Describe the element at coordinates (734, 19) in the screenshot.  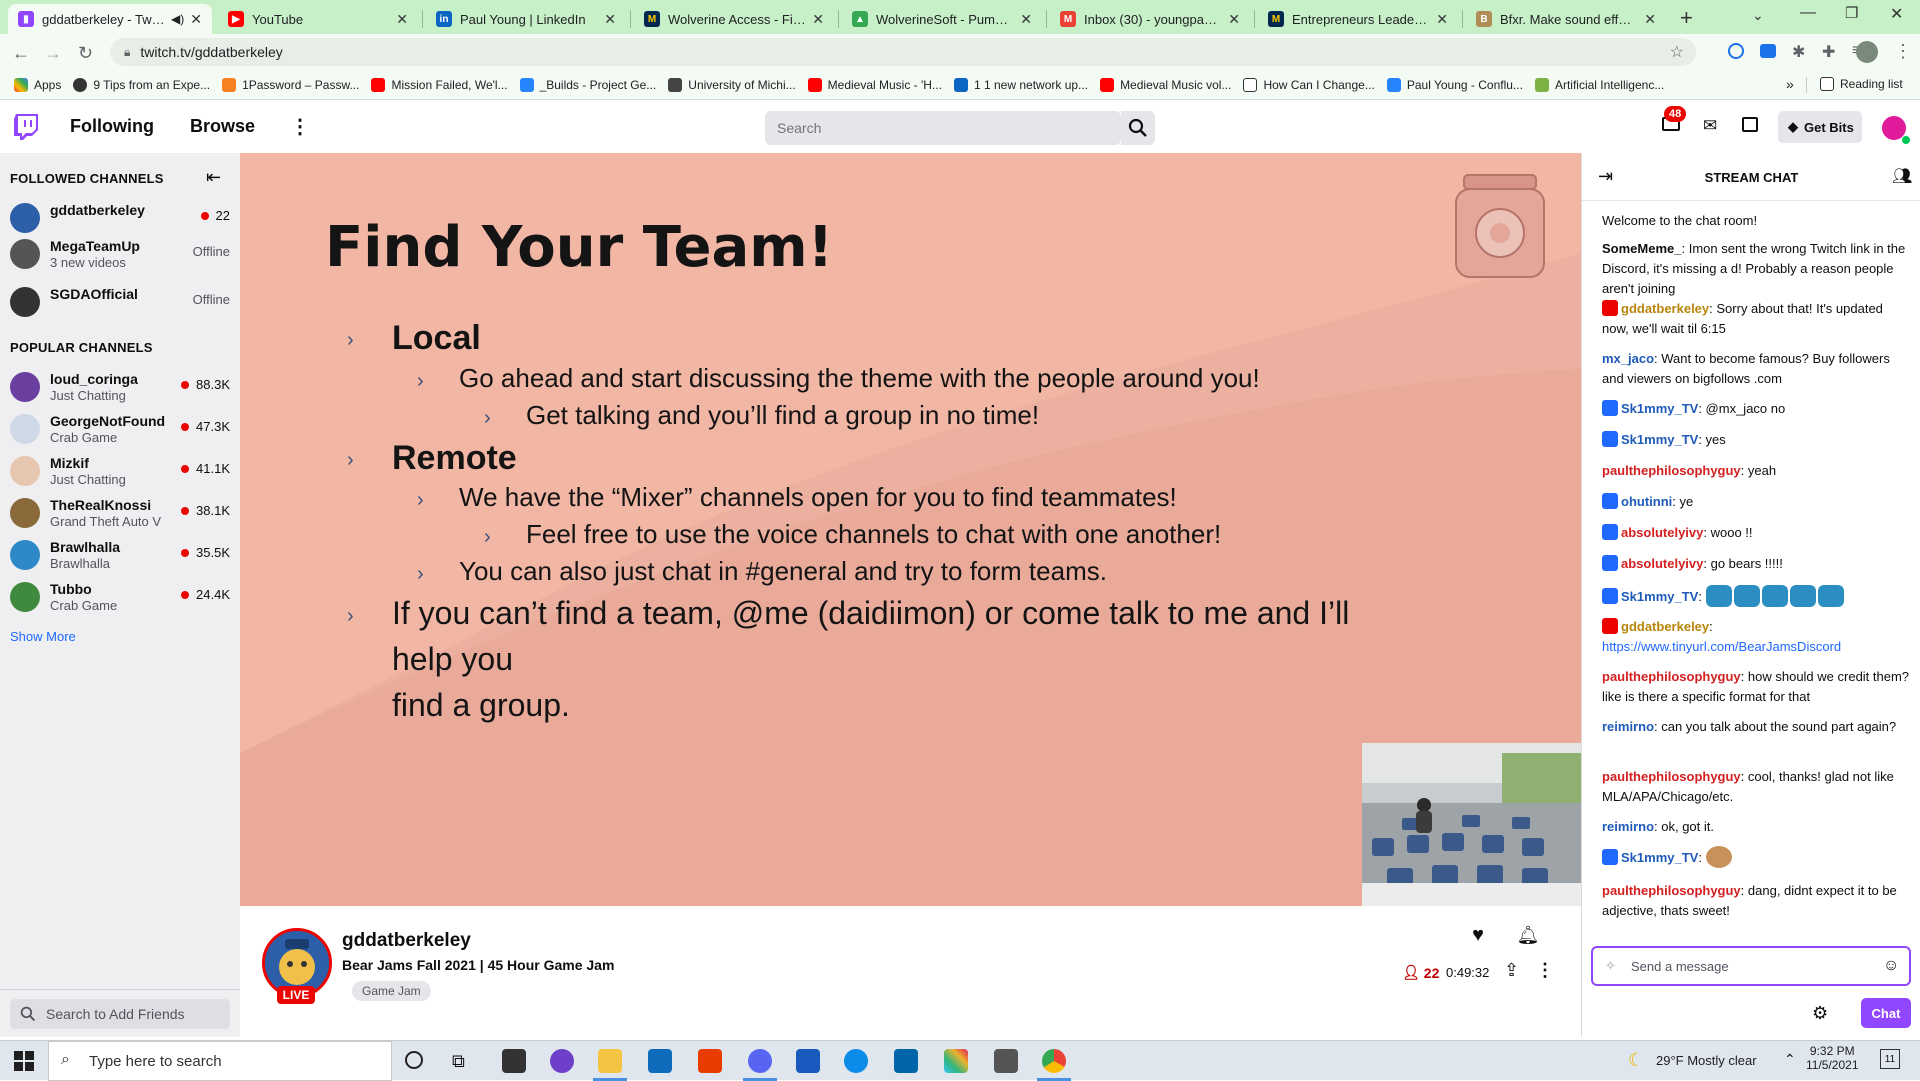
I see `tab-wolverine-access: M Wolverine Access - Find & ... ✕` at that location.